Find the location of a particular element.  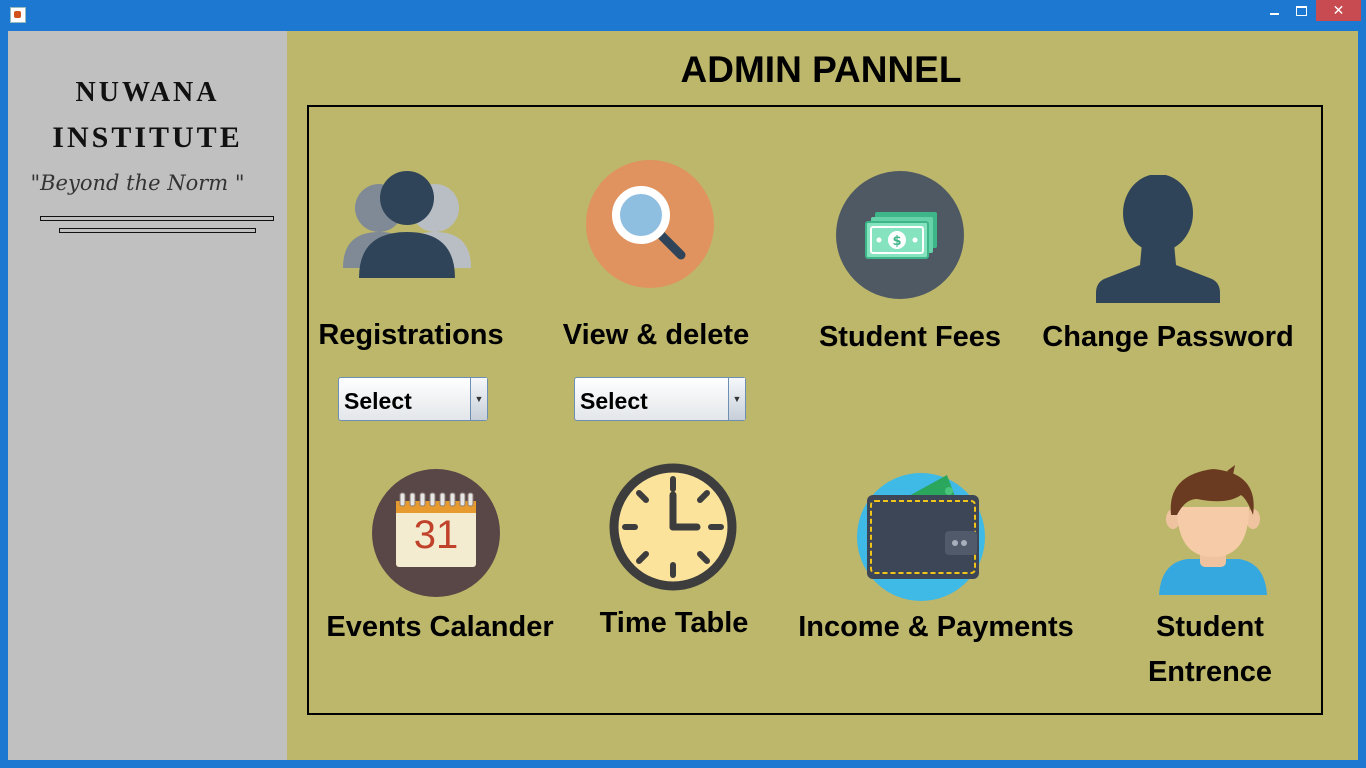

student-entrance-label-line2: Entrence is located at coordinates (1210, 672).